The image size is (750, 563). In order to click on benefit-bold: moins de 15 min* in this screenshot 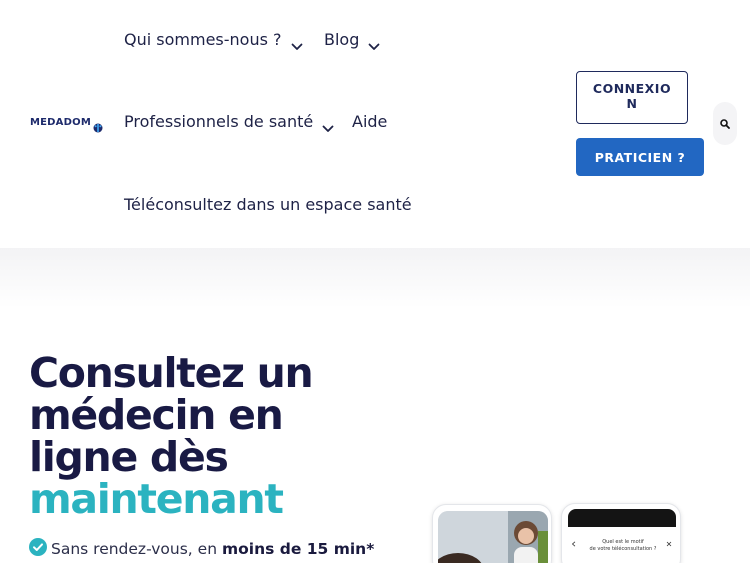, I will do `click(298, 549)`.